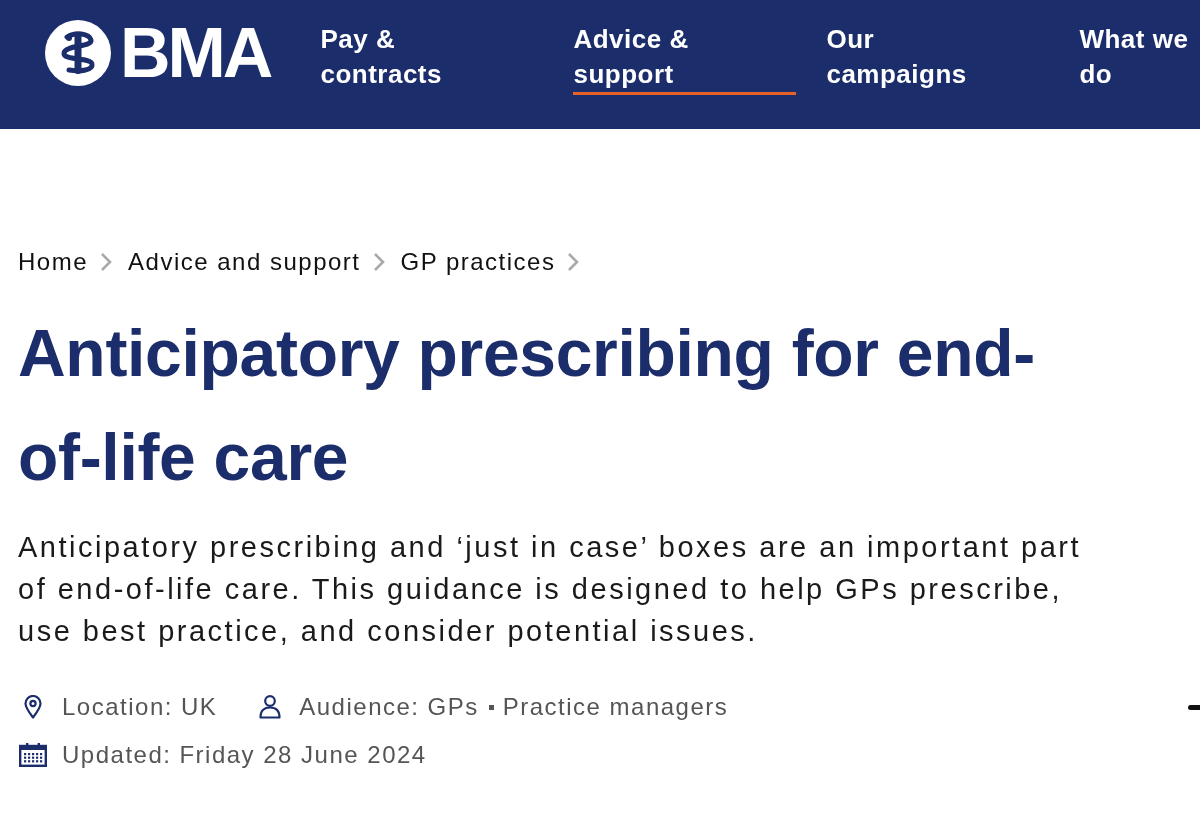 Image resolution: width=1200 pixels, height=819 pixels. Describe the element at coordinates (550, 589) in the screenshot. I see `page-summary: Anticipatory prescribing and ‘just in case’ boxes are an important part of end-of-life care. This guidance is designed to help GPs prescribe, use best practice, and consider potential issues.` at that location.